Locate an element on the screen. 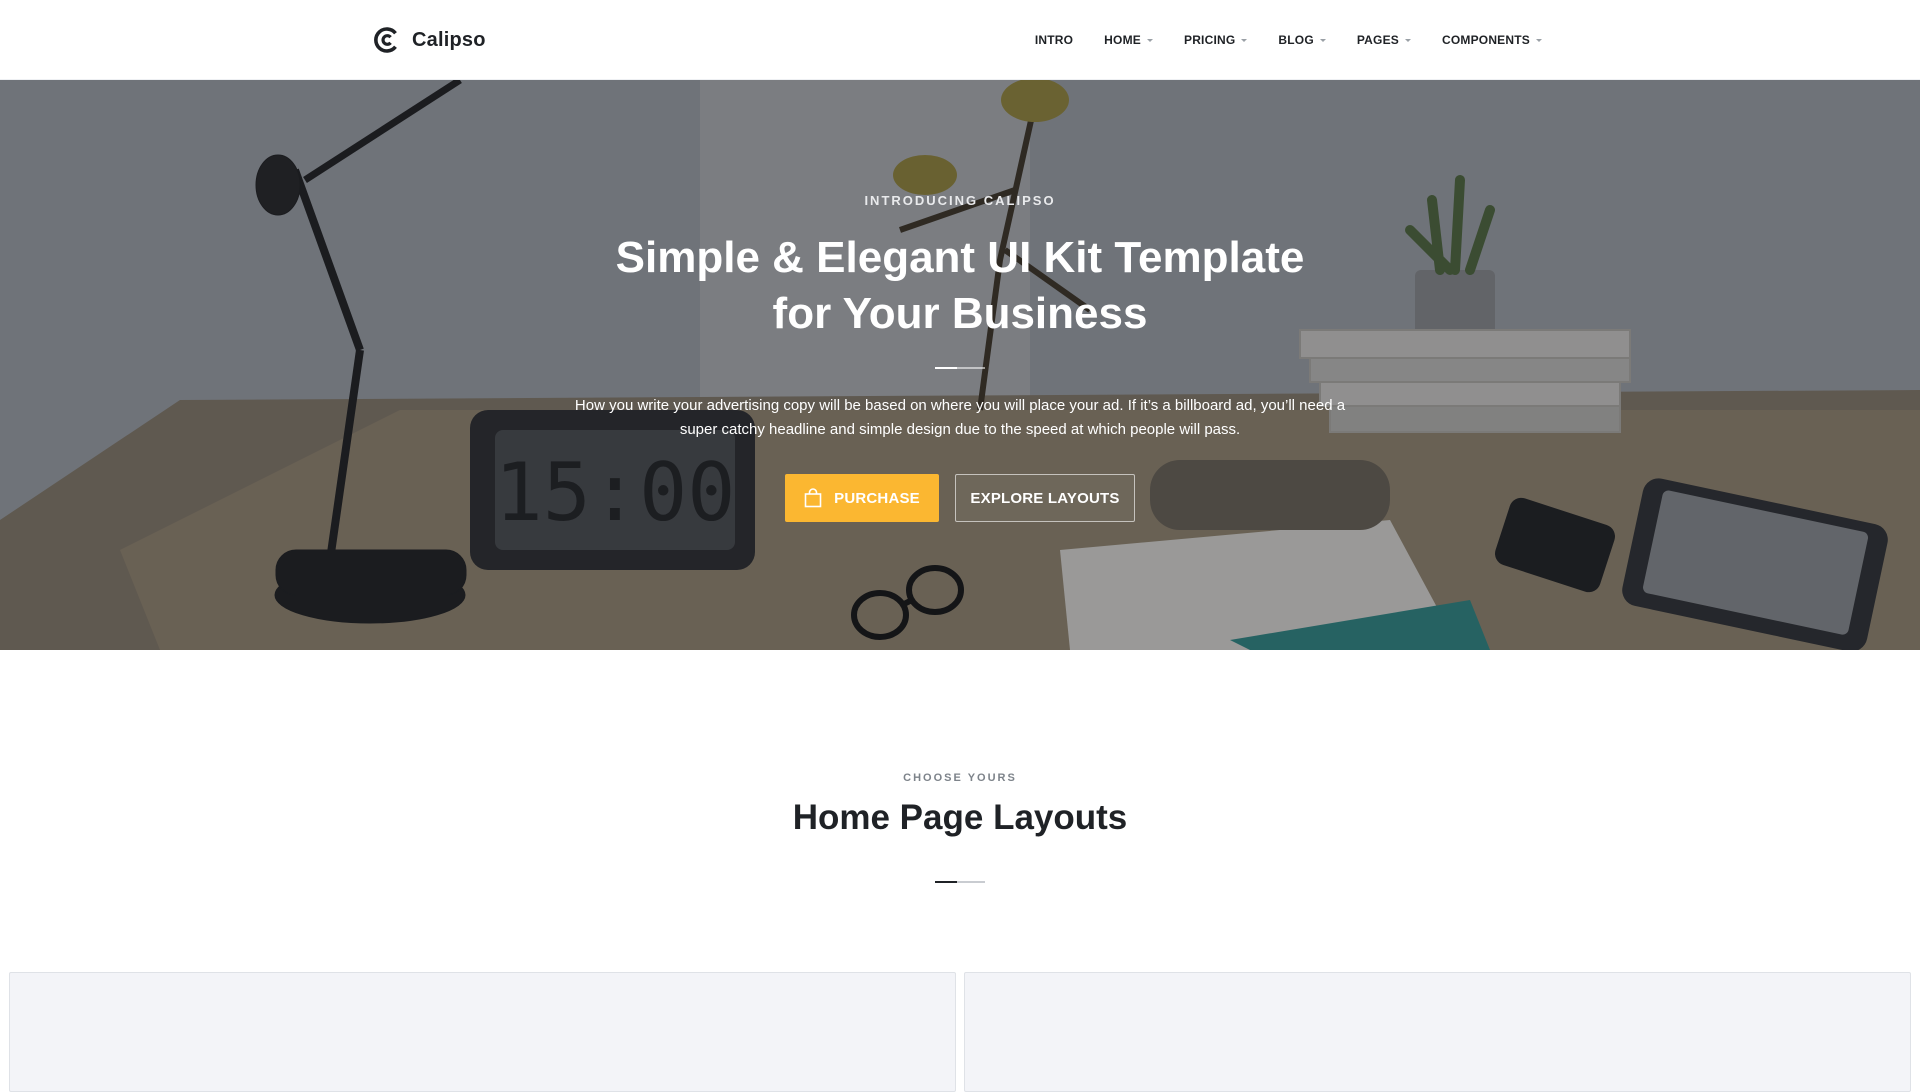  nav-item-label: COMPONENTS is located at coordinates (1485, 40).